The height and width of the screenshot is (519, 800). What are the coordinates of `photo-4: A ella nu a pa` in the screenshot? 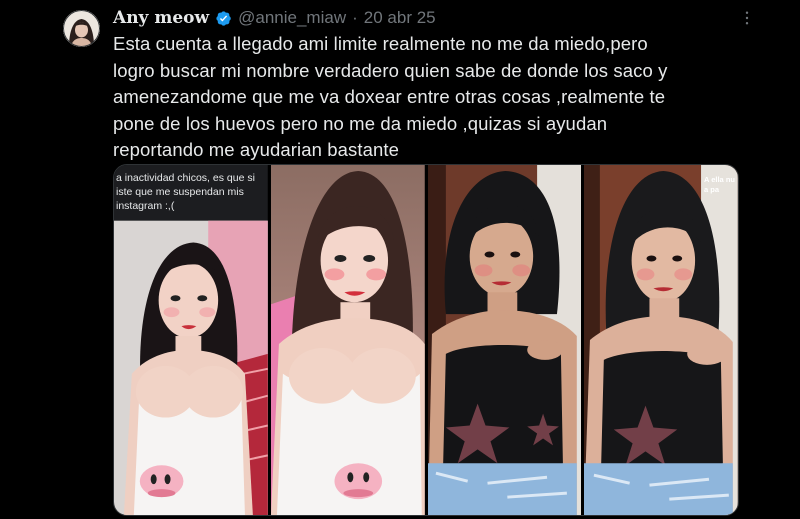 It's located at (661, 340).